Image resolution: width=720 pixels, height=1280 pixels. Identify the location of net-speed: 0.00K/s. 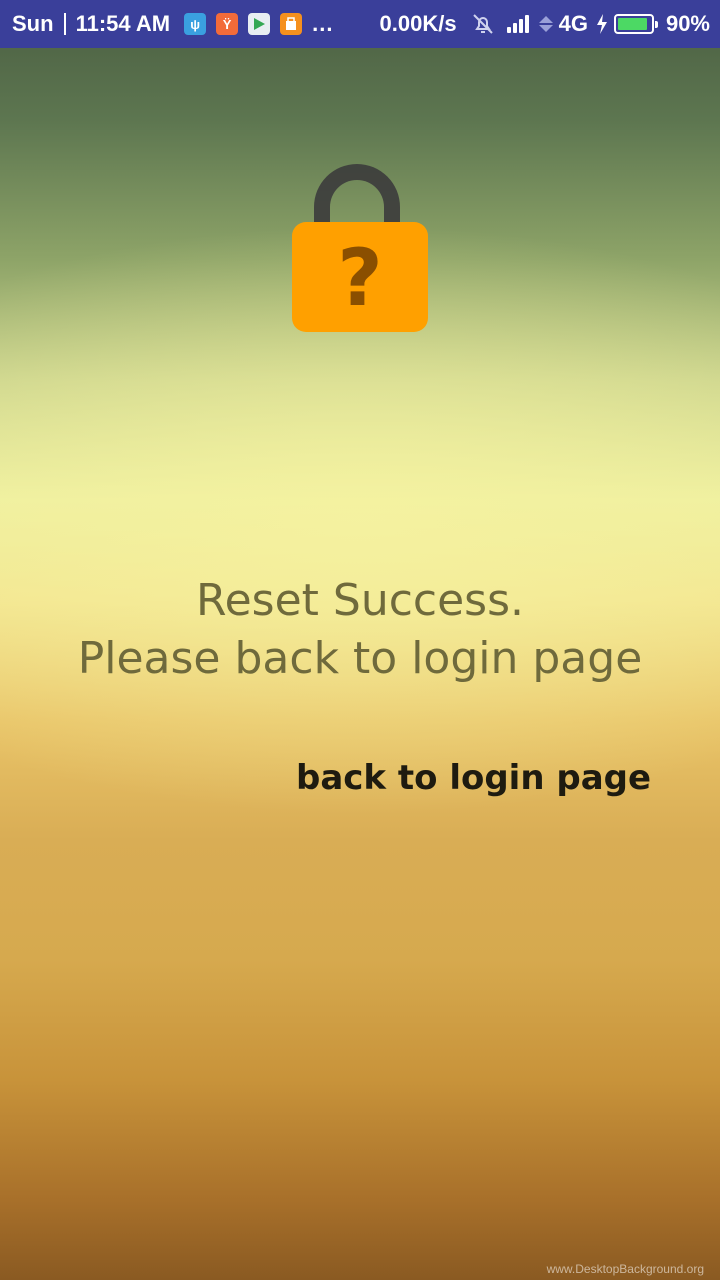
(418, 23).